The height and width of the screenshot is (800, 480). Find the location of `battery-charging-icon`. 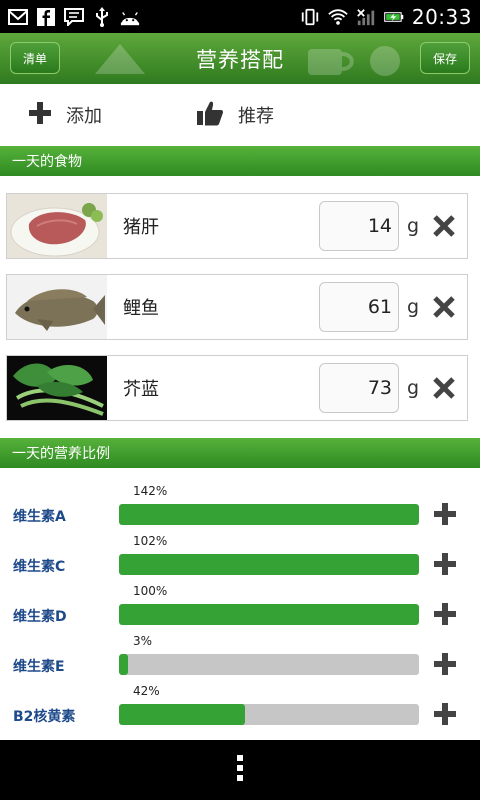

battery-charging-icon is located at coordinates (394, 17).